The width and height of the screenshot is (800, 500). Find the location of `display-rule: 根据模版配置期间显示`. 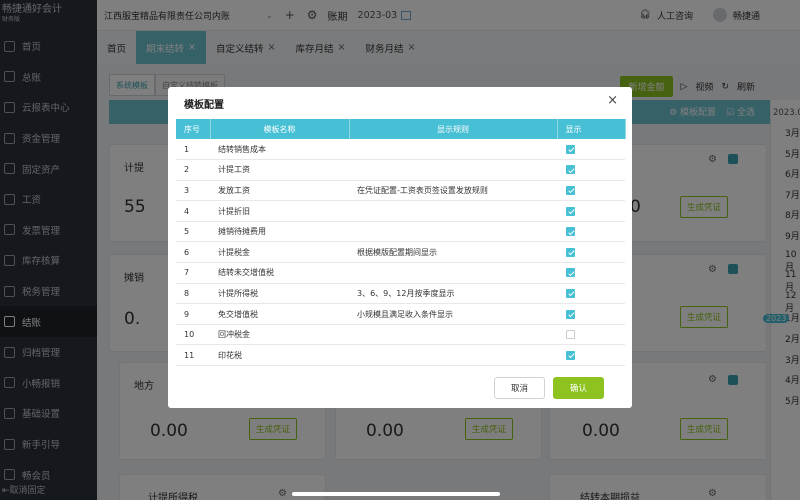

display-rule: 根据模版配置期间显示 is located at coordinates (453, 252).